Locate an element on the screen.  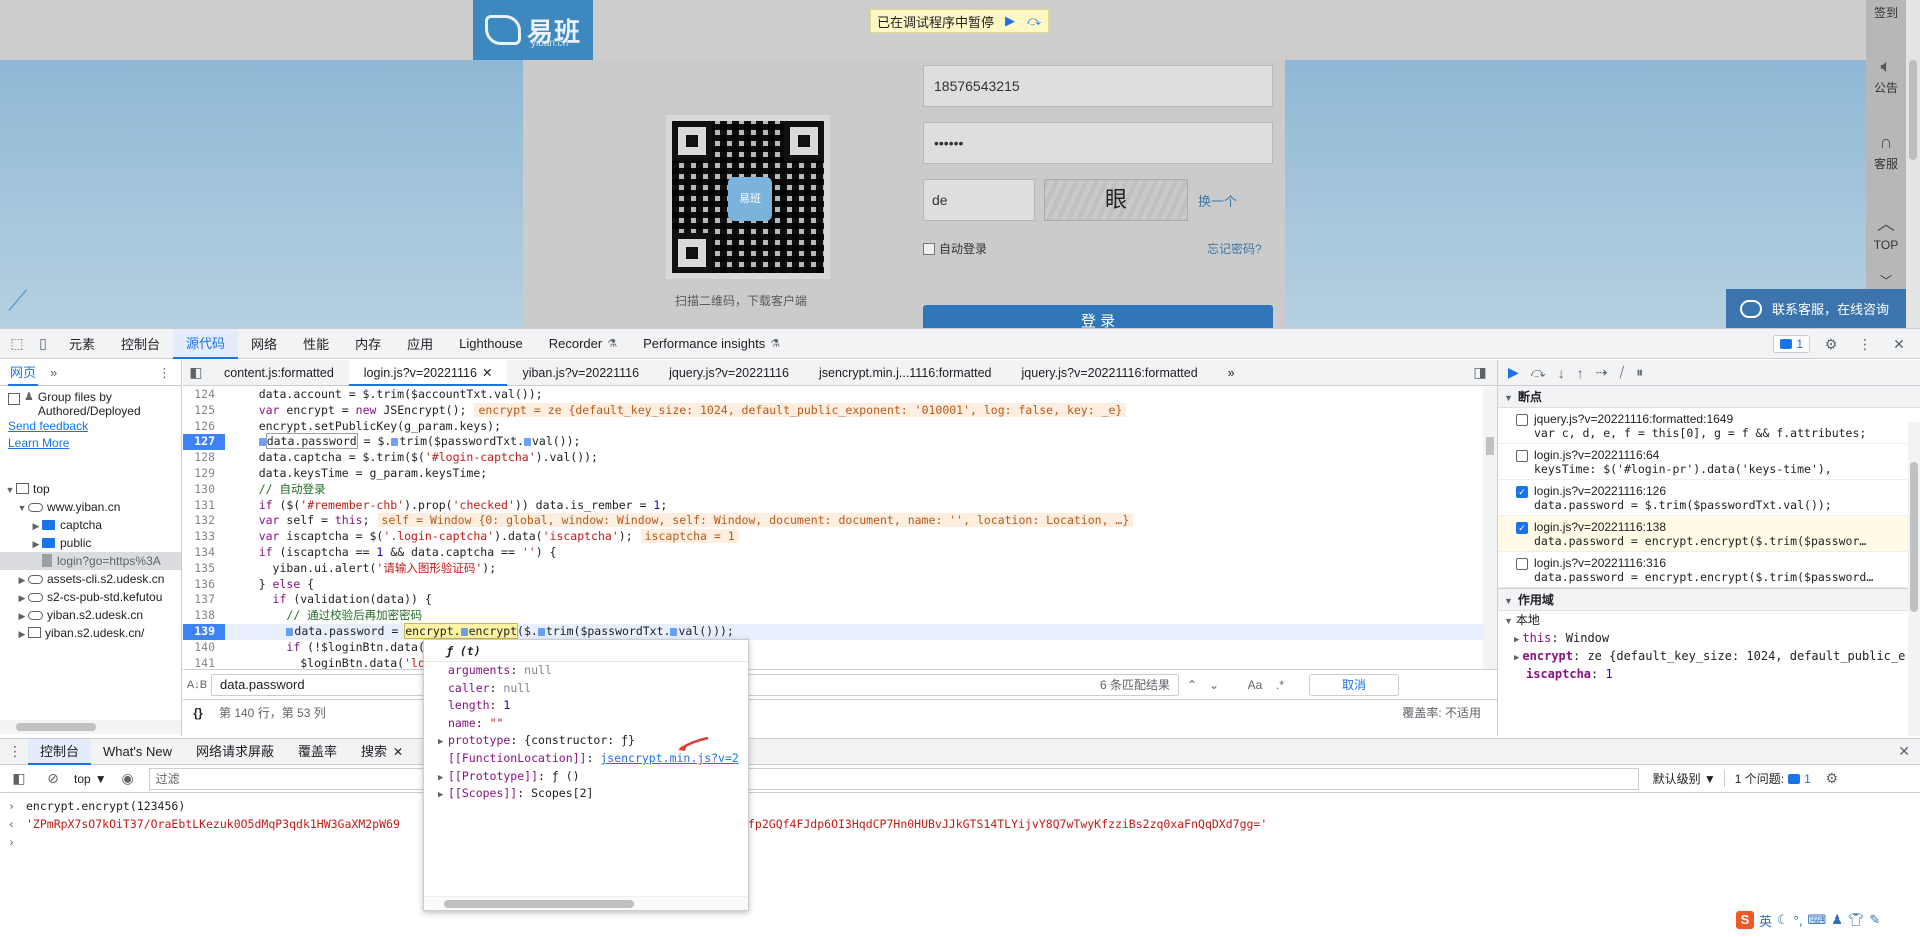
clear-console-icon: ⊘ is located at coordinates (53, 779).